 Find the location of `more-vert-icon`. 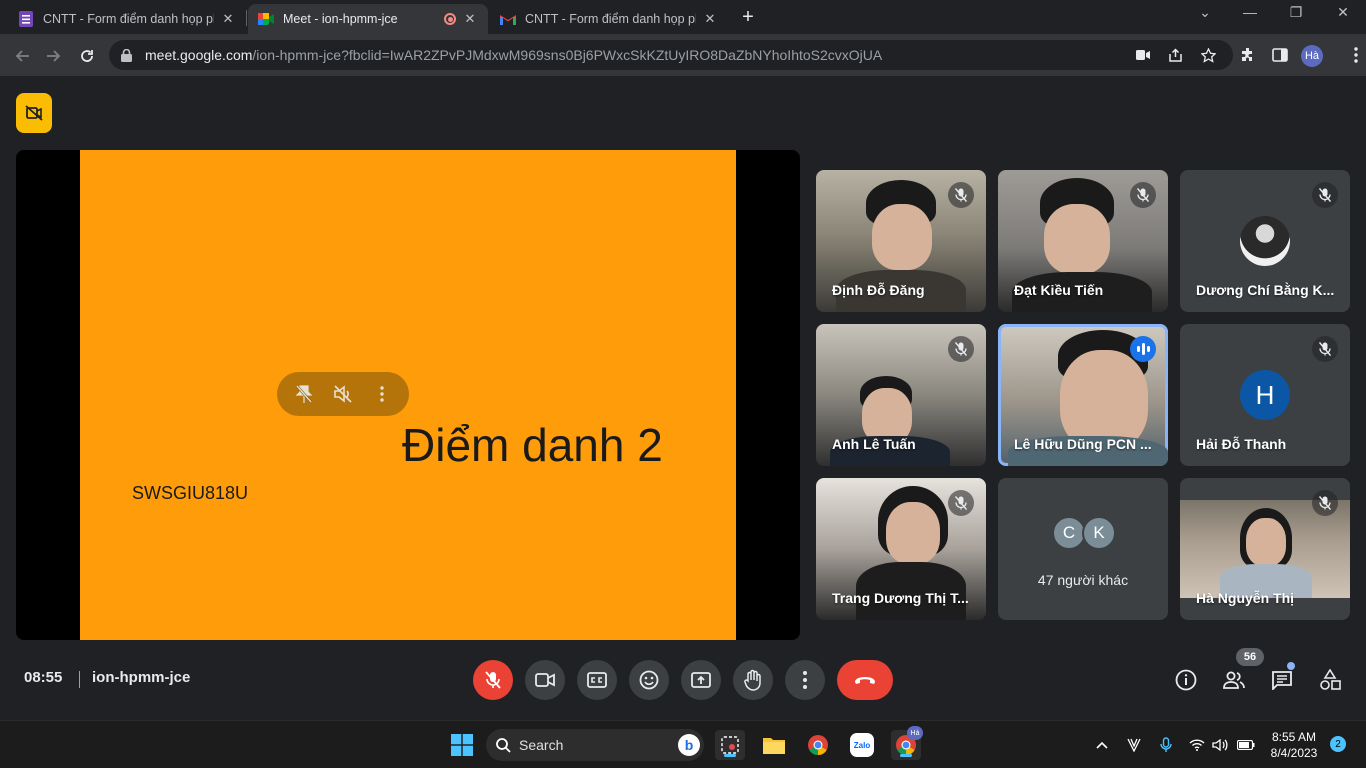

more-vert-icon is located at coordinates (805, 680).